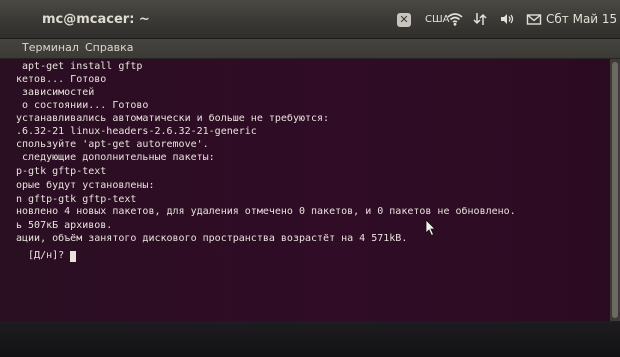 The width and height of the screenshot is (620, 357). What do you see at coordinates (507, 19) in the screenshot?
I see `volume-icon` at bounding box center [507, 19].